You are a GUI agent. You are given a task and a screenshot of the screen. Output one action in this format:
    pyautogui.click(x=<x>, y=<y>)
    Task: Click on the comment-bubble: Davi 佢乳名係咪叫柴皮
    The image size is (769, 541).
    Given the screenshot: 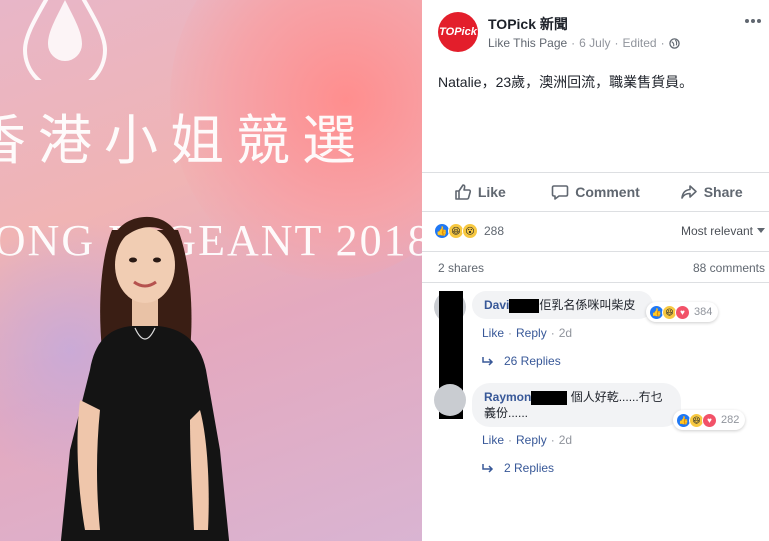 What is the action you would take?
    pyautogui.click(x=562, y=305)
    